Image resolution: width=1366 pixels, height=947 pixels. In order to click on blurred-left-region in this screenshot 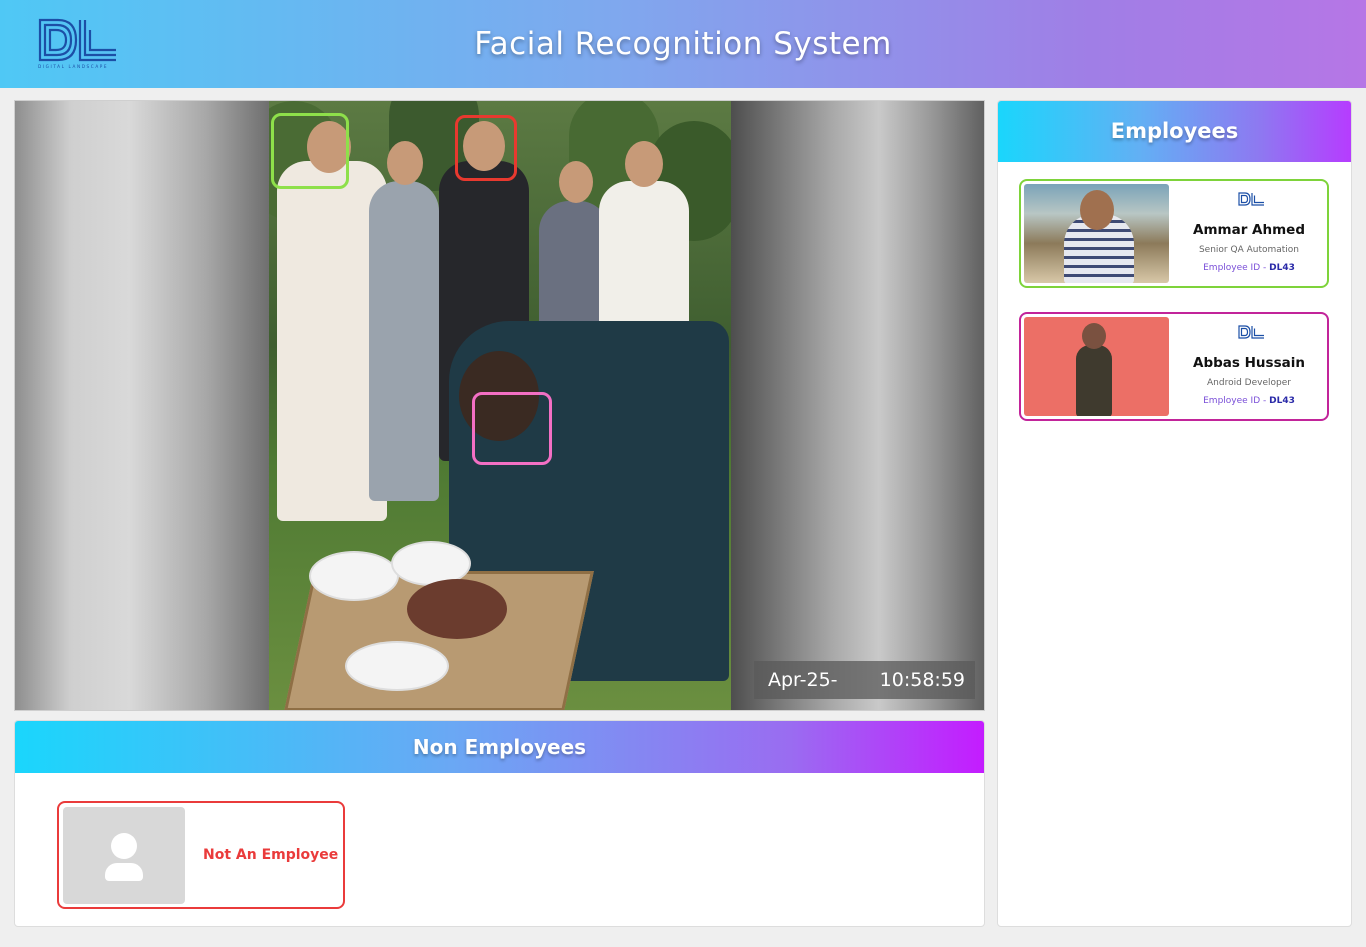, I will do `click(142, 405)`.